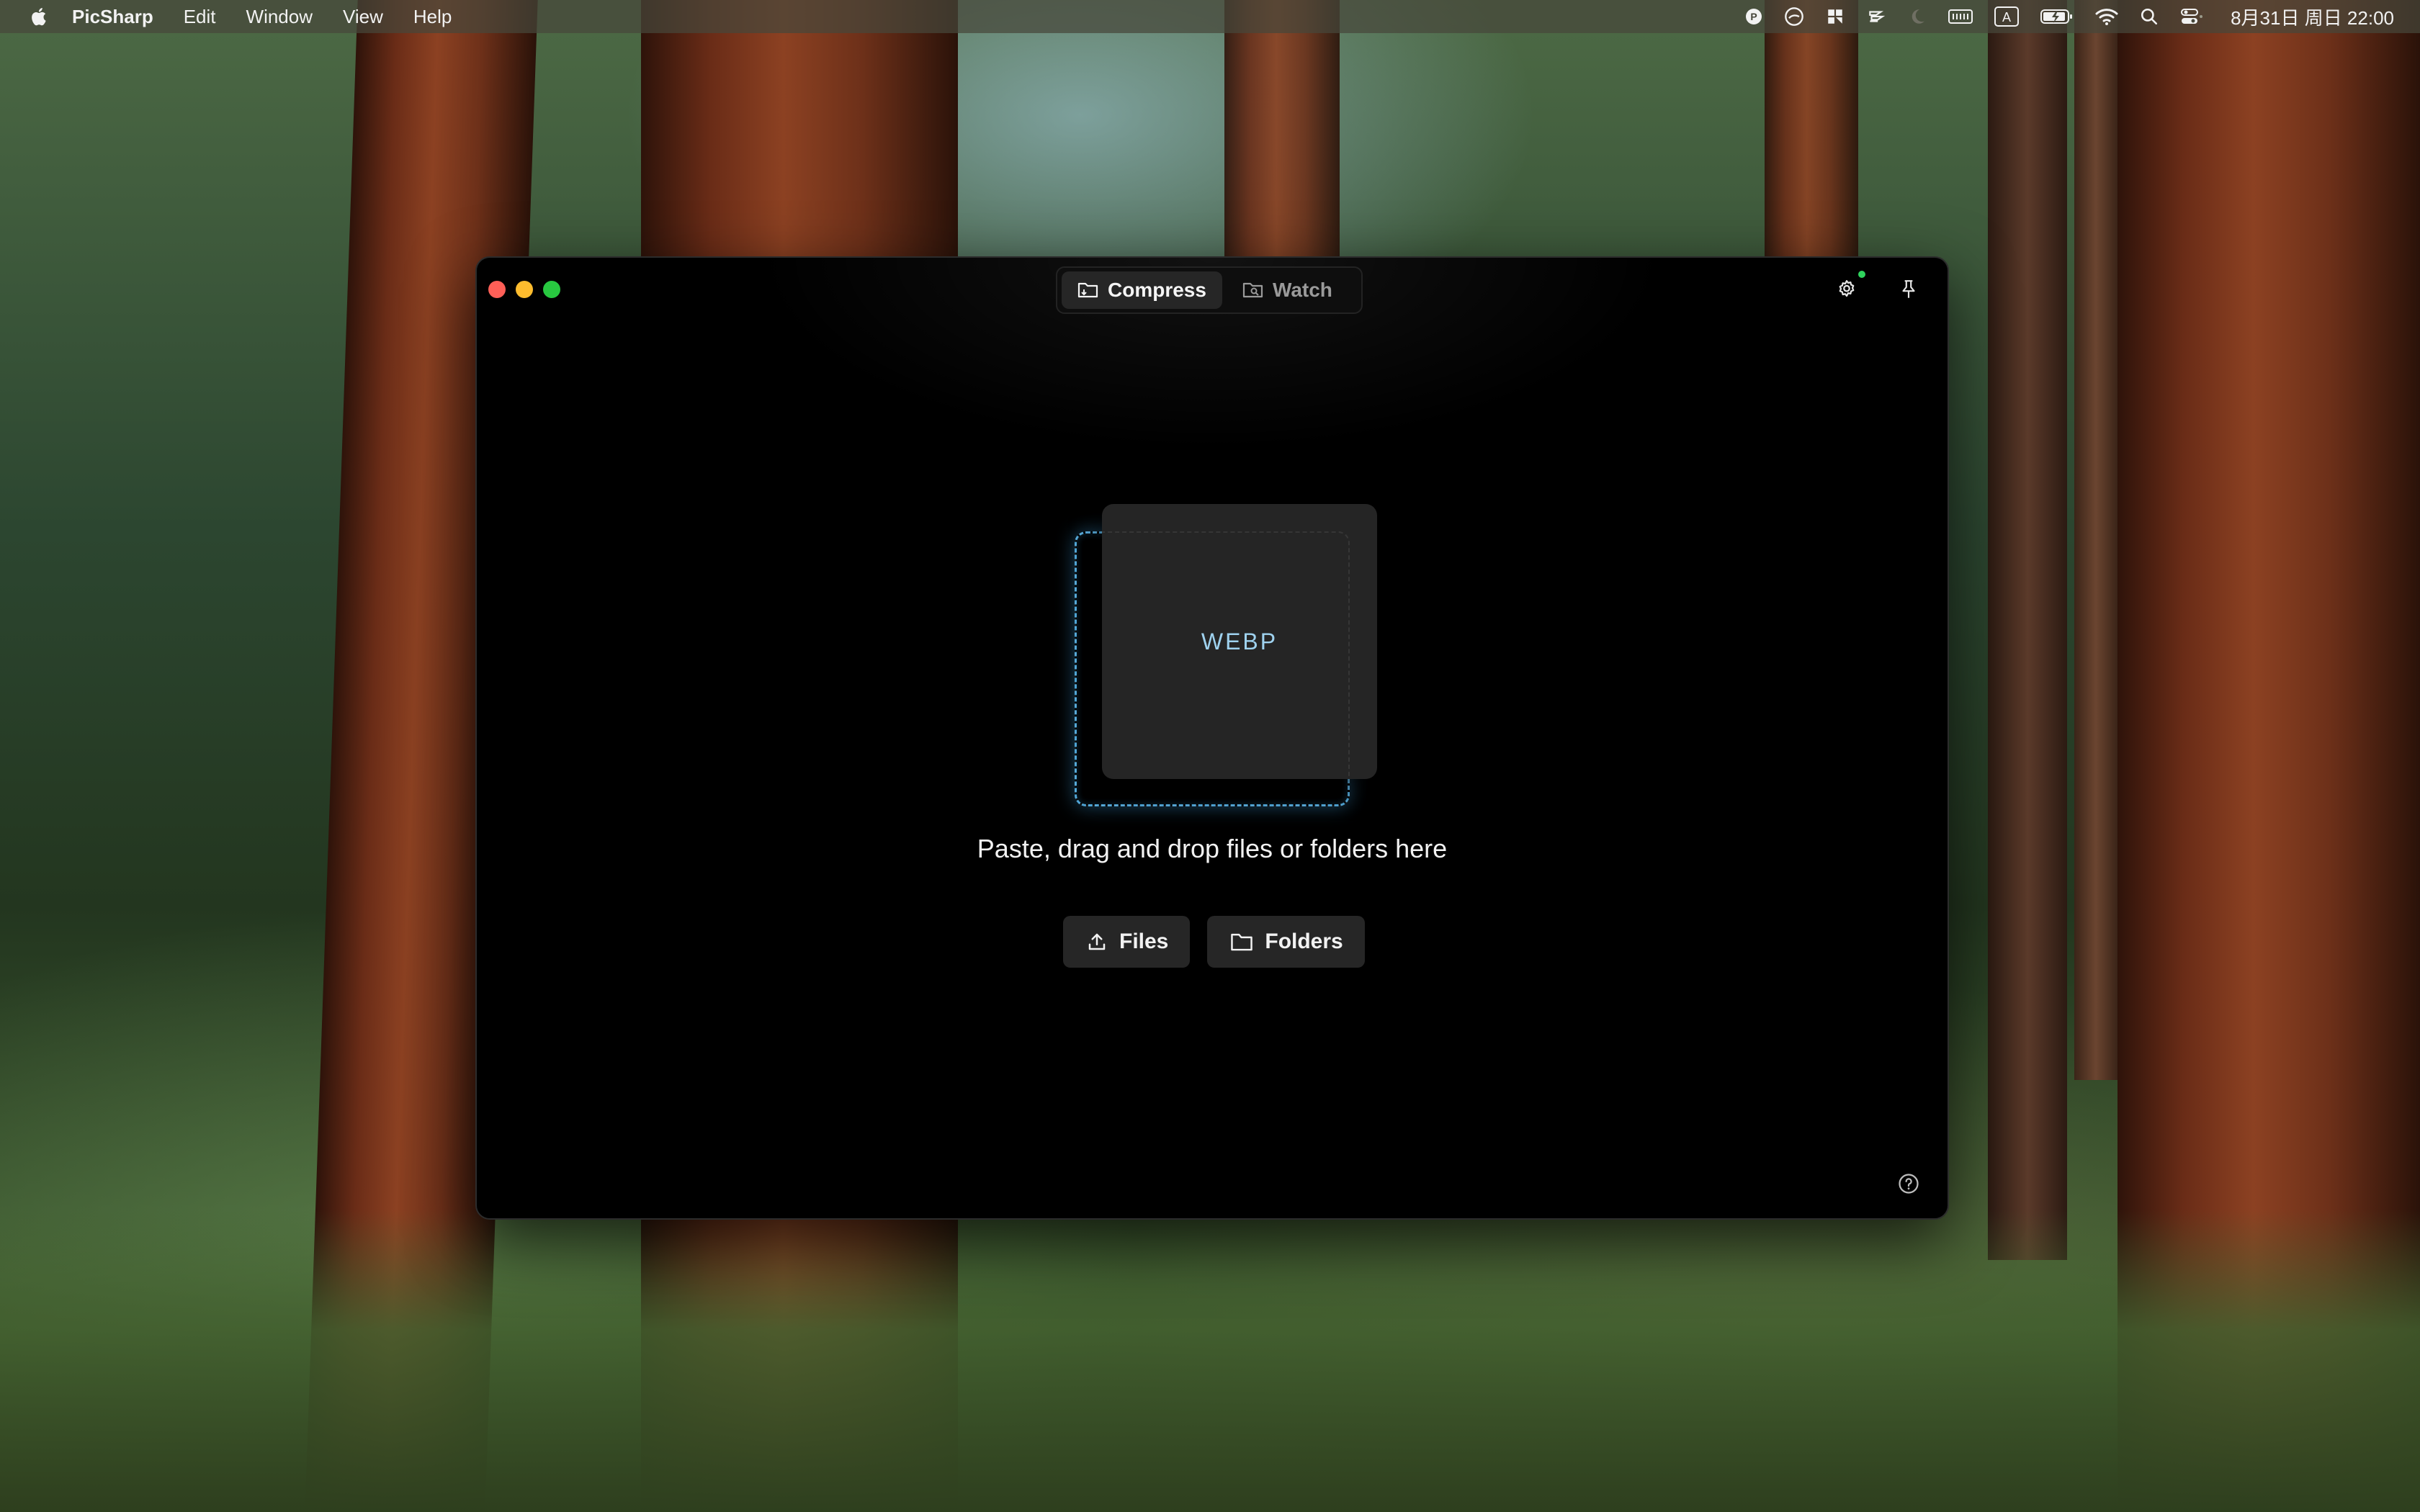 The image size is (2420, 1512). I want to click on tab-watch-label: Watch, so click(1302, 290).